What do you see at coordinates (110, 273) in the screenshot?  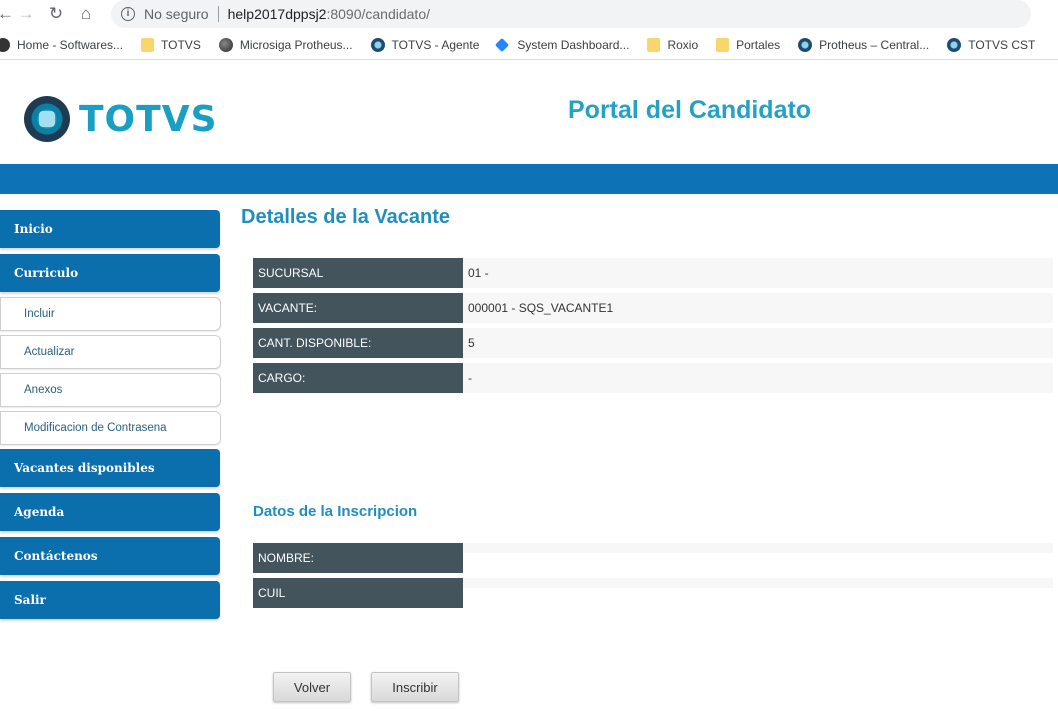 I see `sidebar-item-curriculo: Curriculo` at bounding box center [110, 273].